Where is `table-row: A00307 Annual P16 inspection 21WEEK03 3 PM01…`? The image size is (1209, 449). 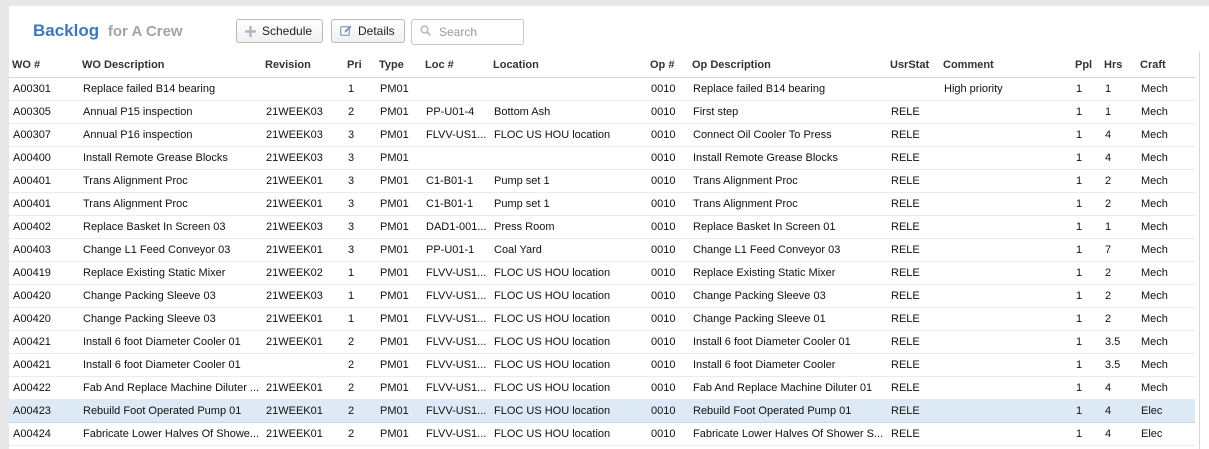 table-row: A00307 Annual P16 inspection 21WEEK03 3 PM01… is located at coordinates (602, 135).